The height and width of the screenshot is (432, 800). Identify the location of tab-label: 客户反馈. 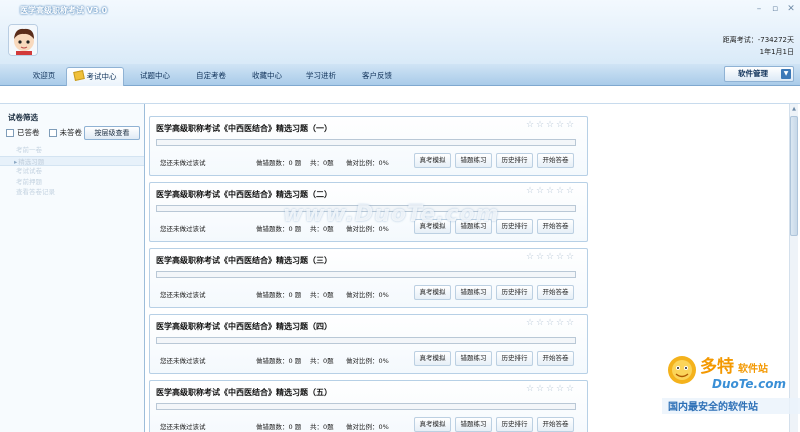
(377, 75).